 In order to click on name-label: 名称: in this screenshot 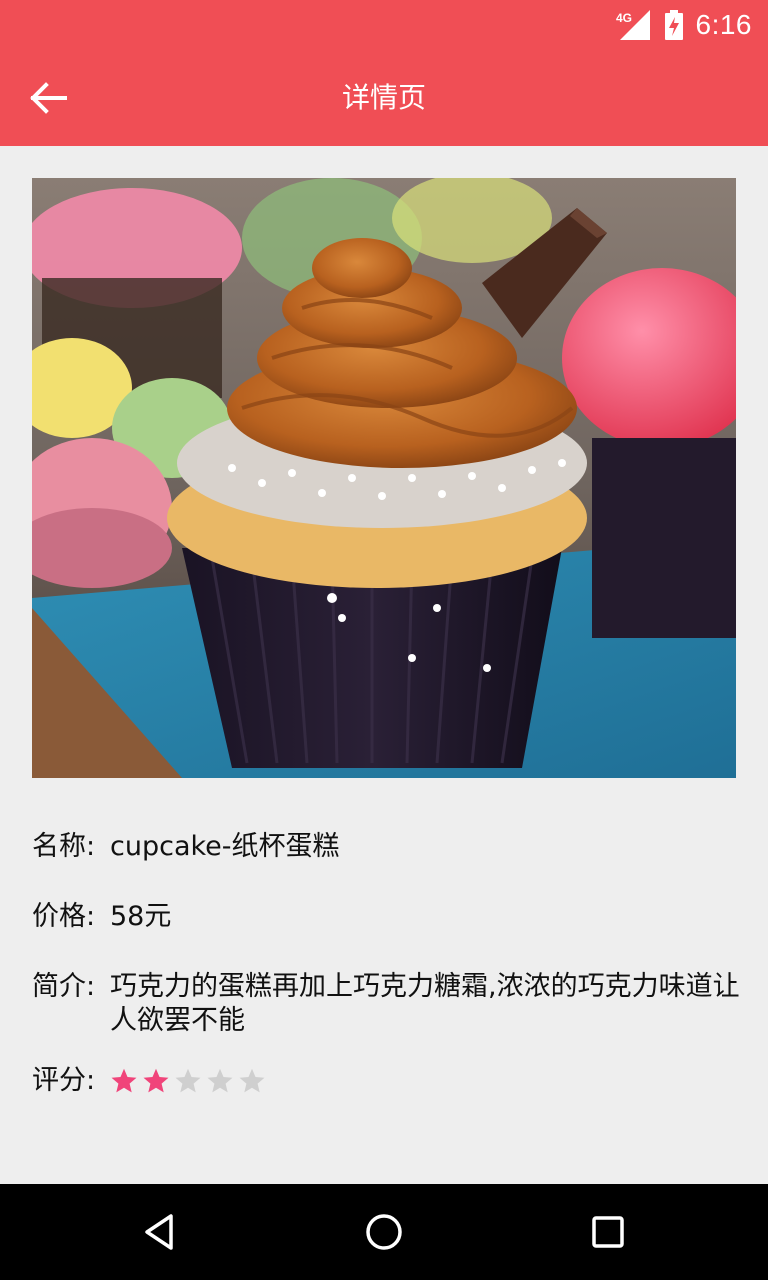, I will do `click(64, 846)`.